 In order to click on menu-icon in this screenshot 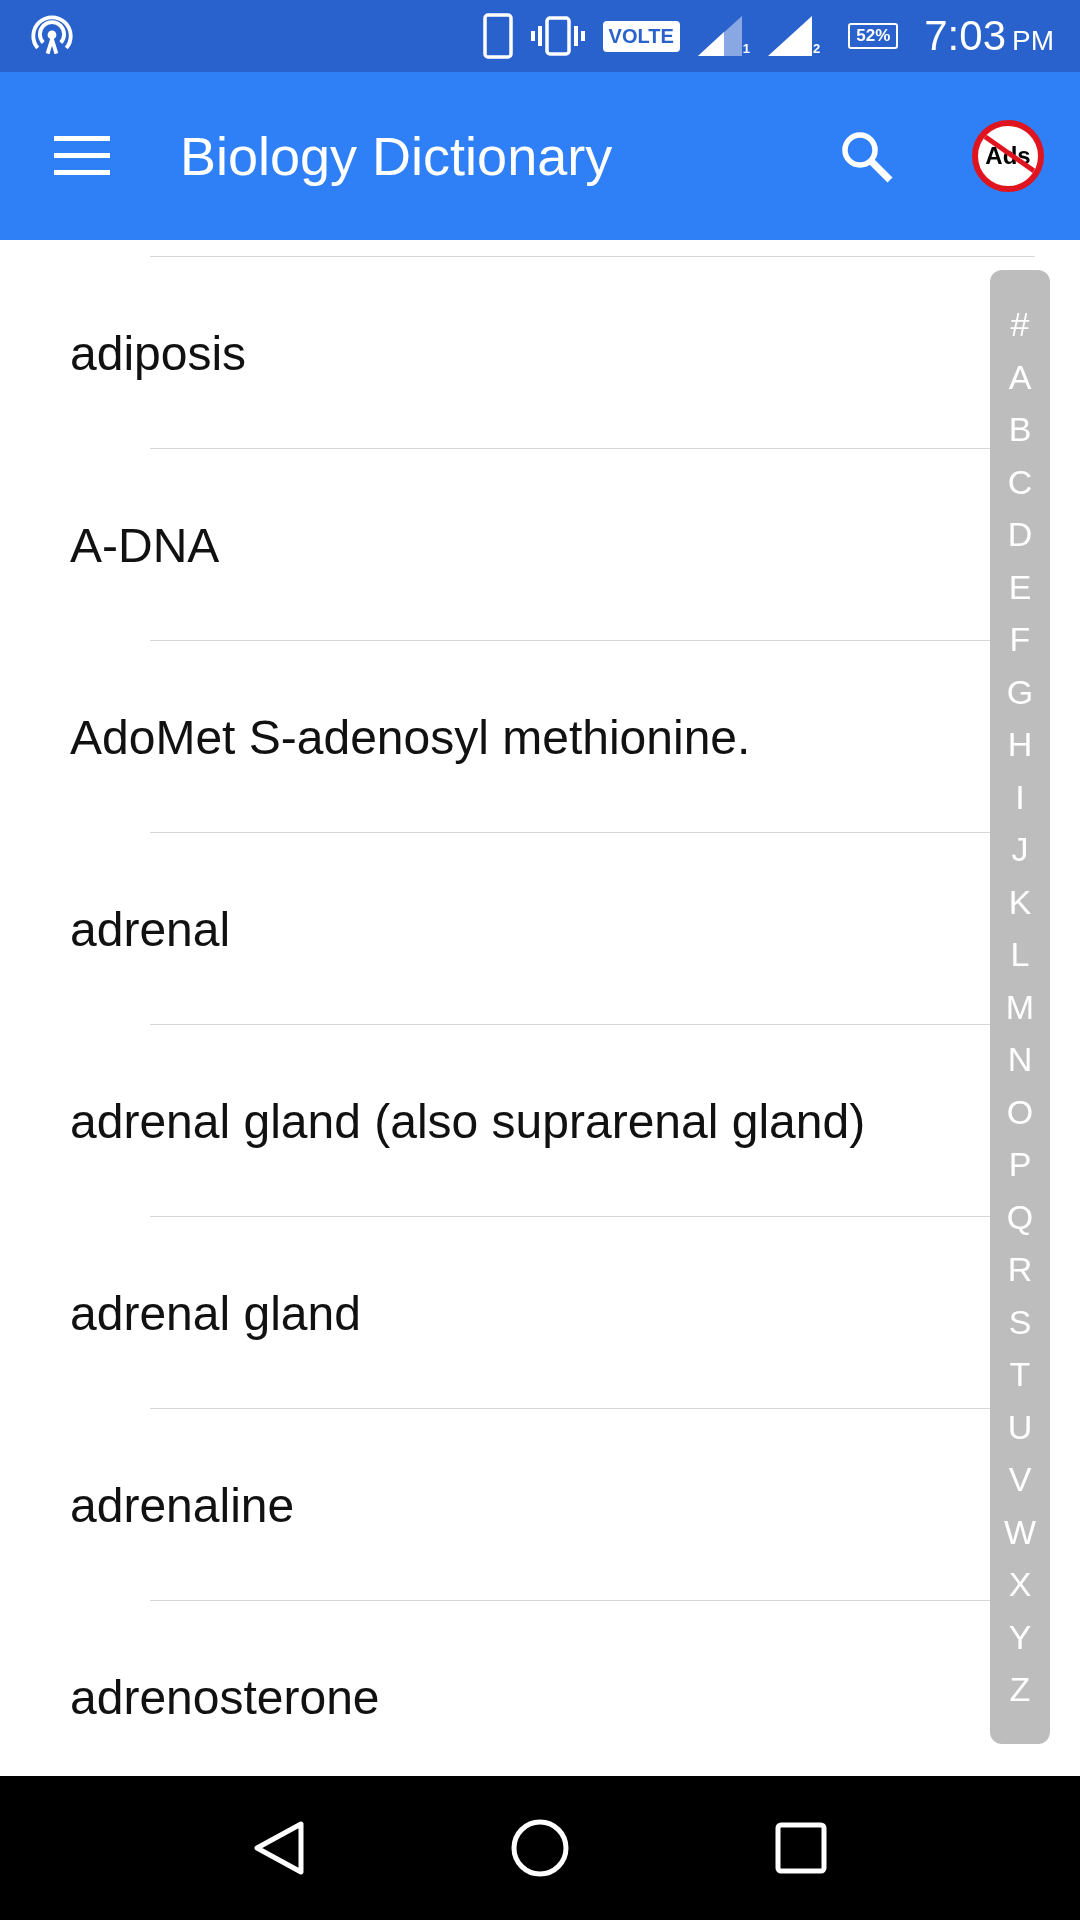, I will do `click(82, 156)`.